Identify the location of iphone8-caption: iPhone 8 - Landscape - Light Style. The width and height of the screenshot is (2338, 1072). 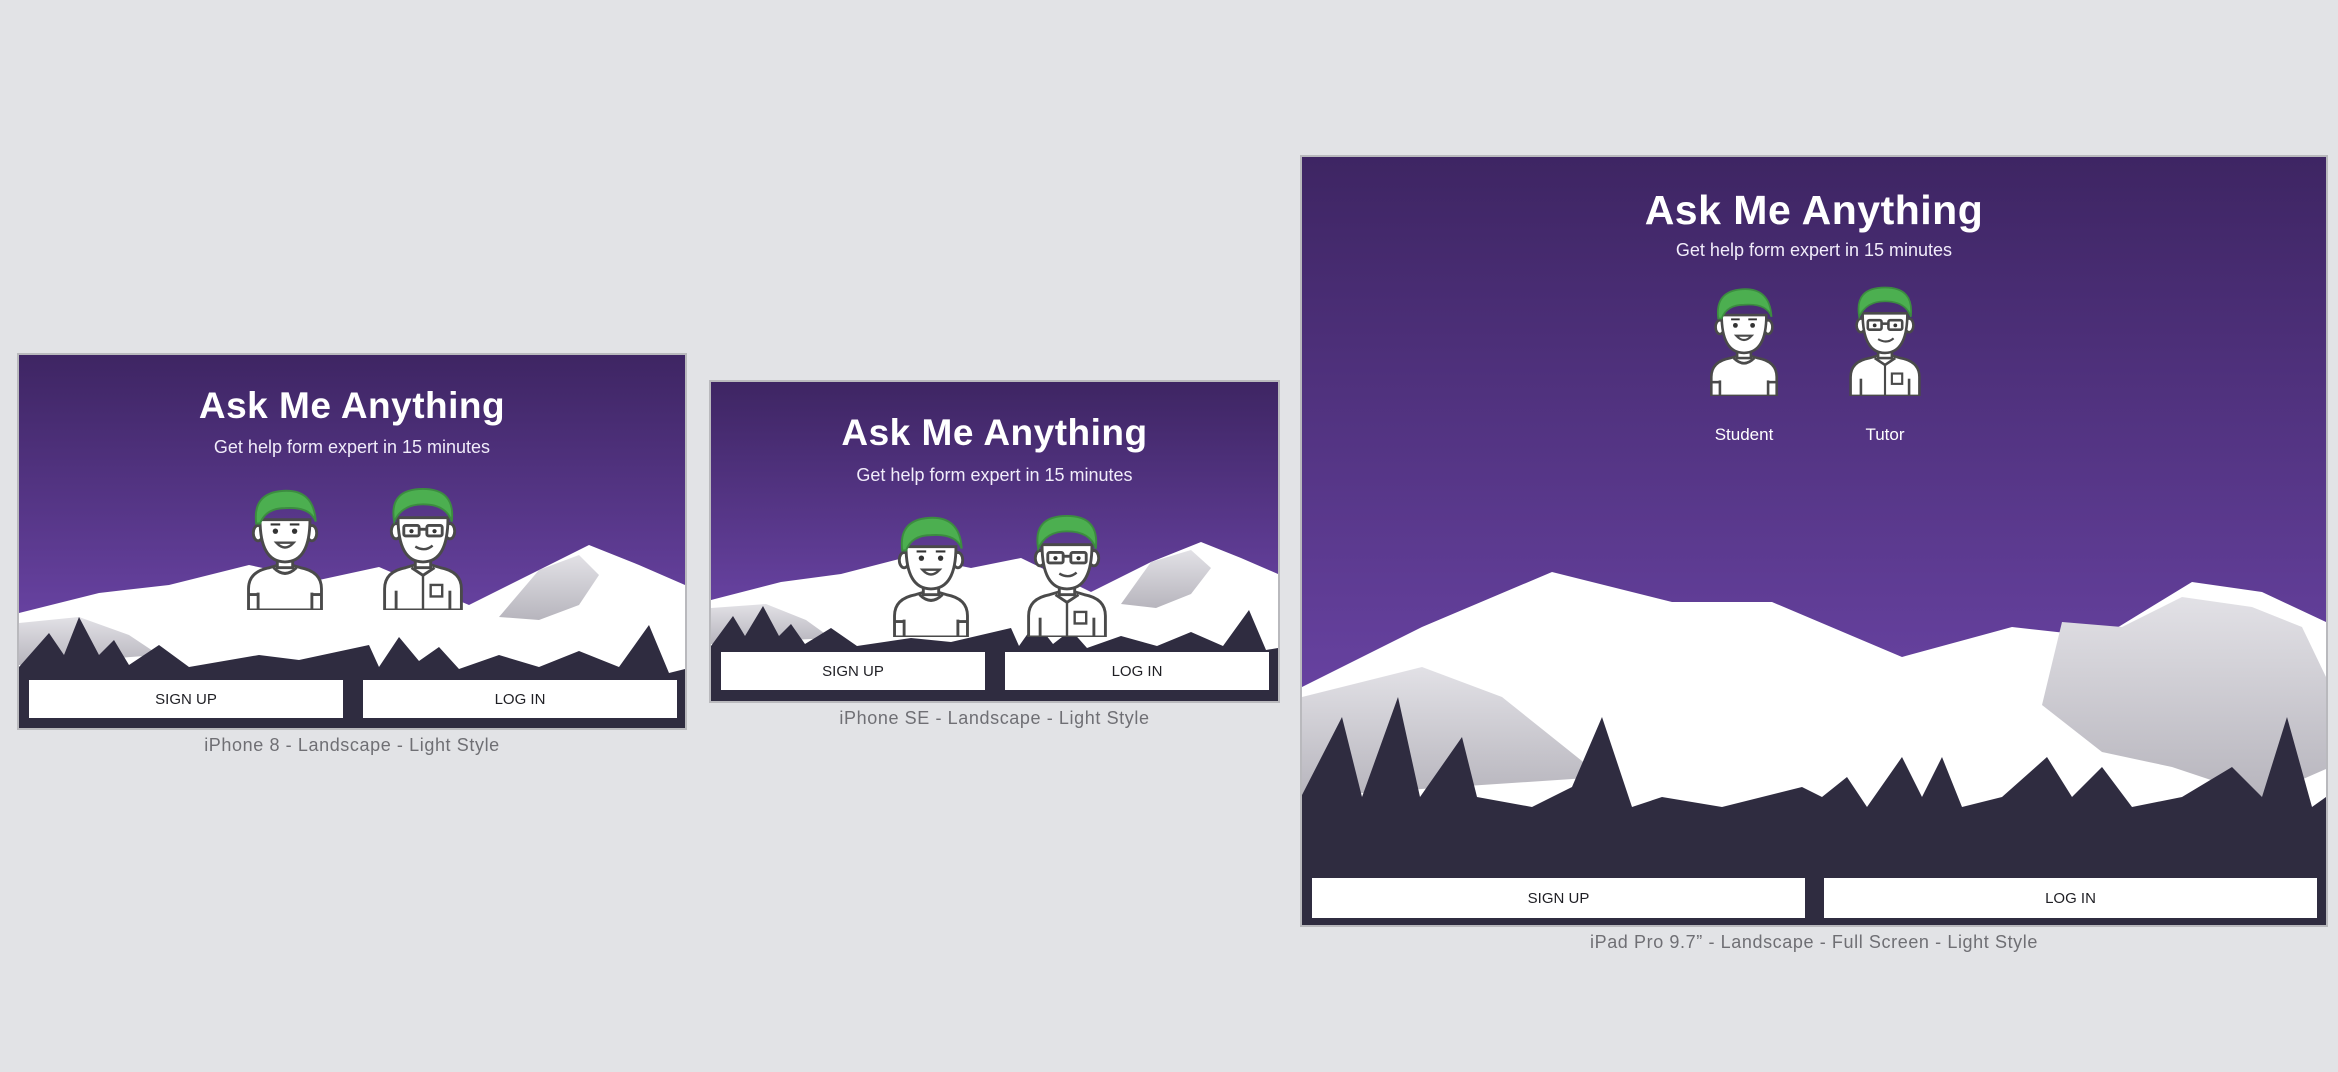
(352, 745).